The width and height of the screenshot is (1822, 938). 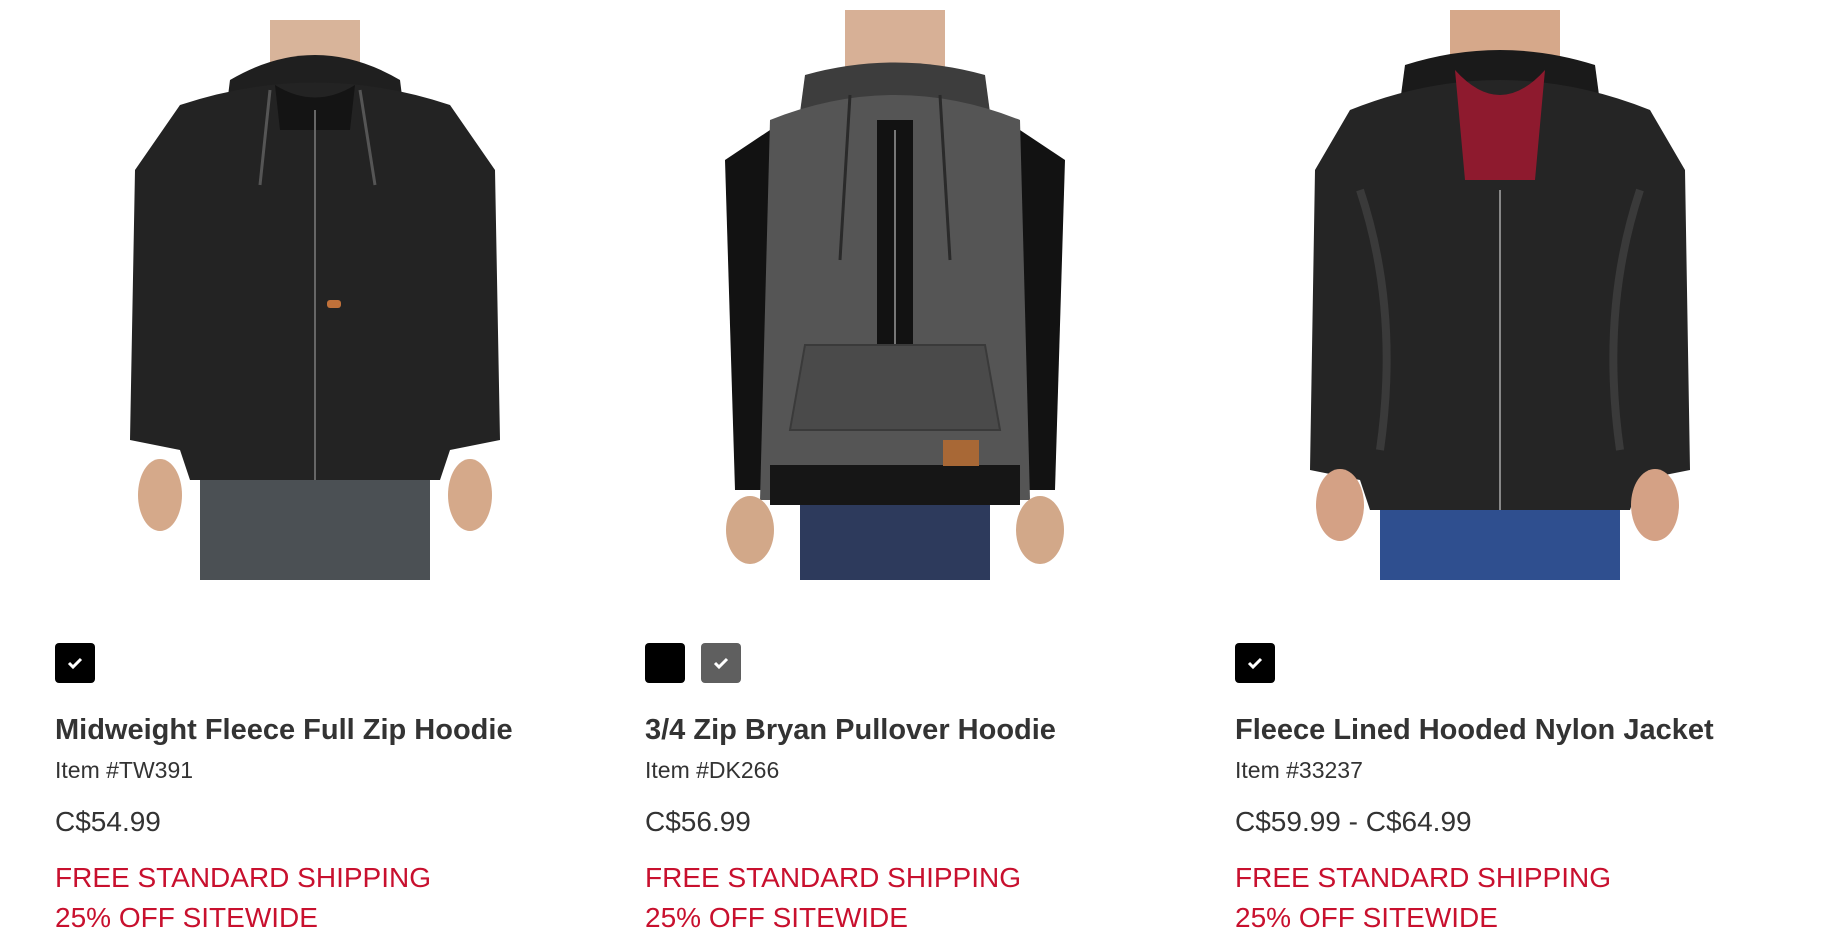 I want to click on pullover-hoodie-image, so click(x=895, y=295).